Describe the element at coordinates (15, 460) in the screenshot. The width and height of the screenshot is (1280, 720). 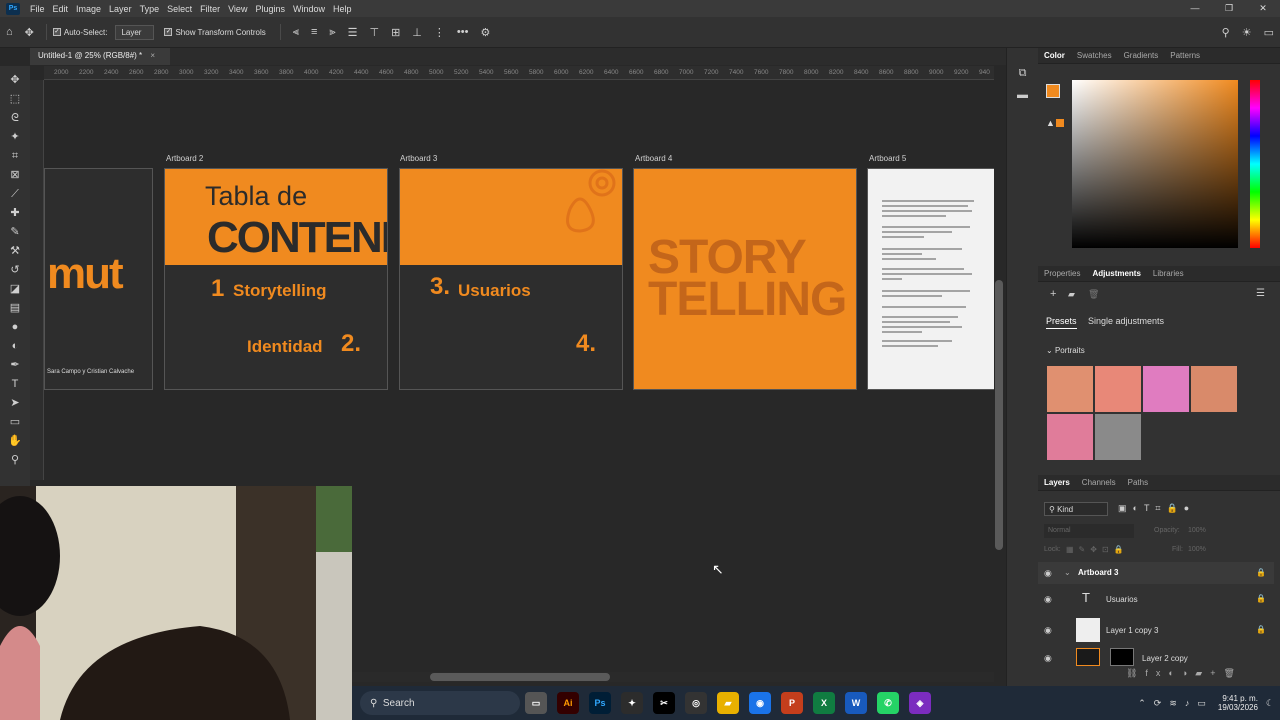
I see `zoom-tool-icon: ⚲` at that location.